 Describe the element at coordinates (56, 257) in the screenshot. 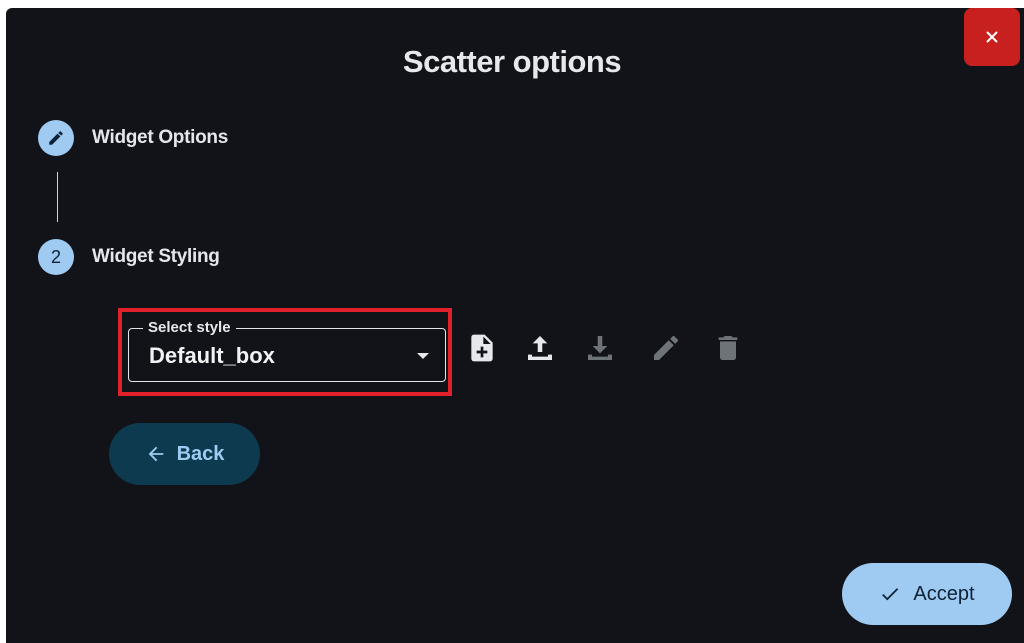

I see `step-number-badge: 2` at that location.